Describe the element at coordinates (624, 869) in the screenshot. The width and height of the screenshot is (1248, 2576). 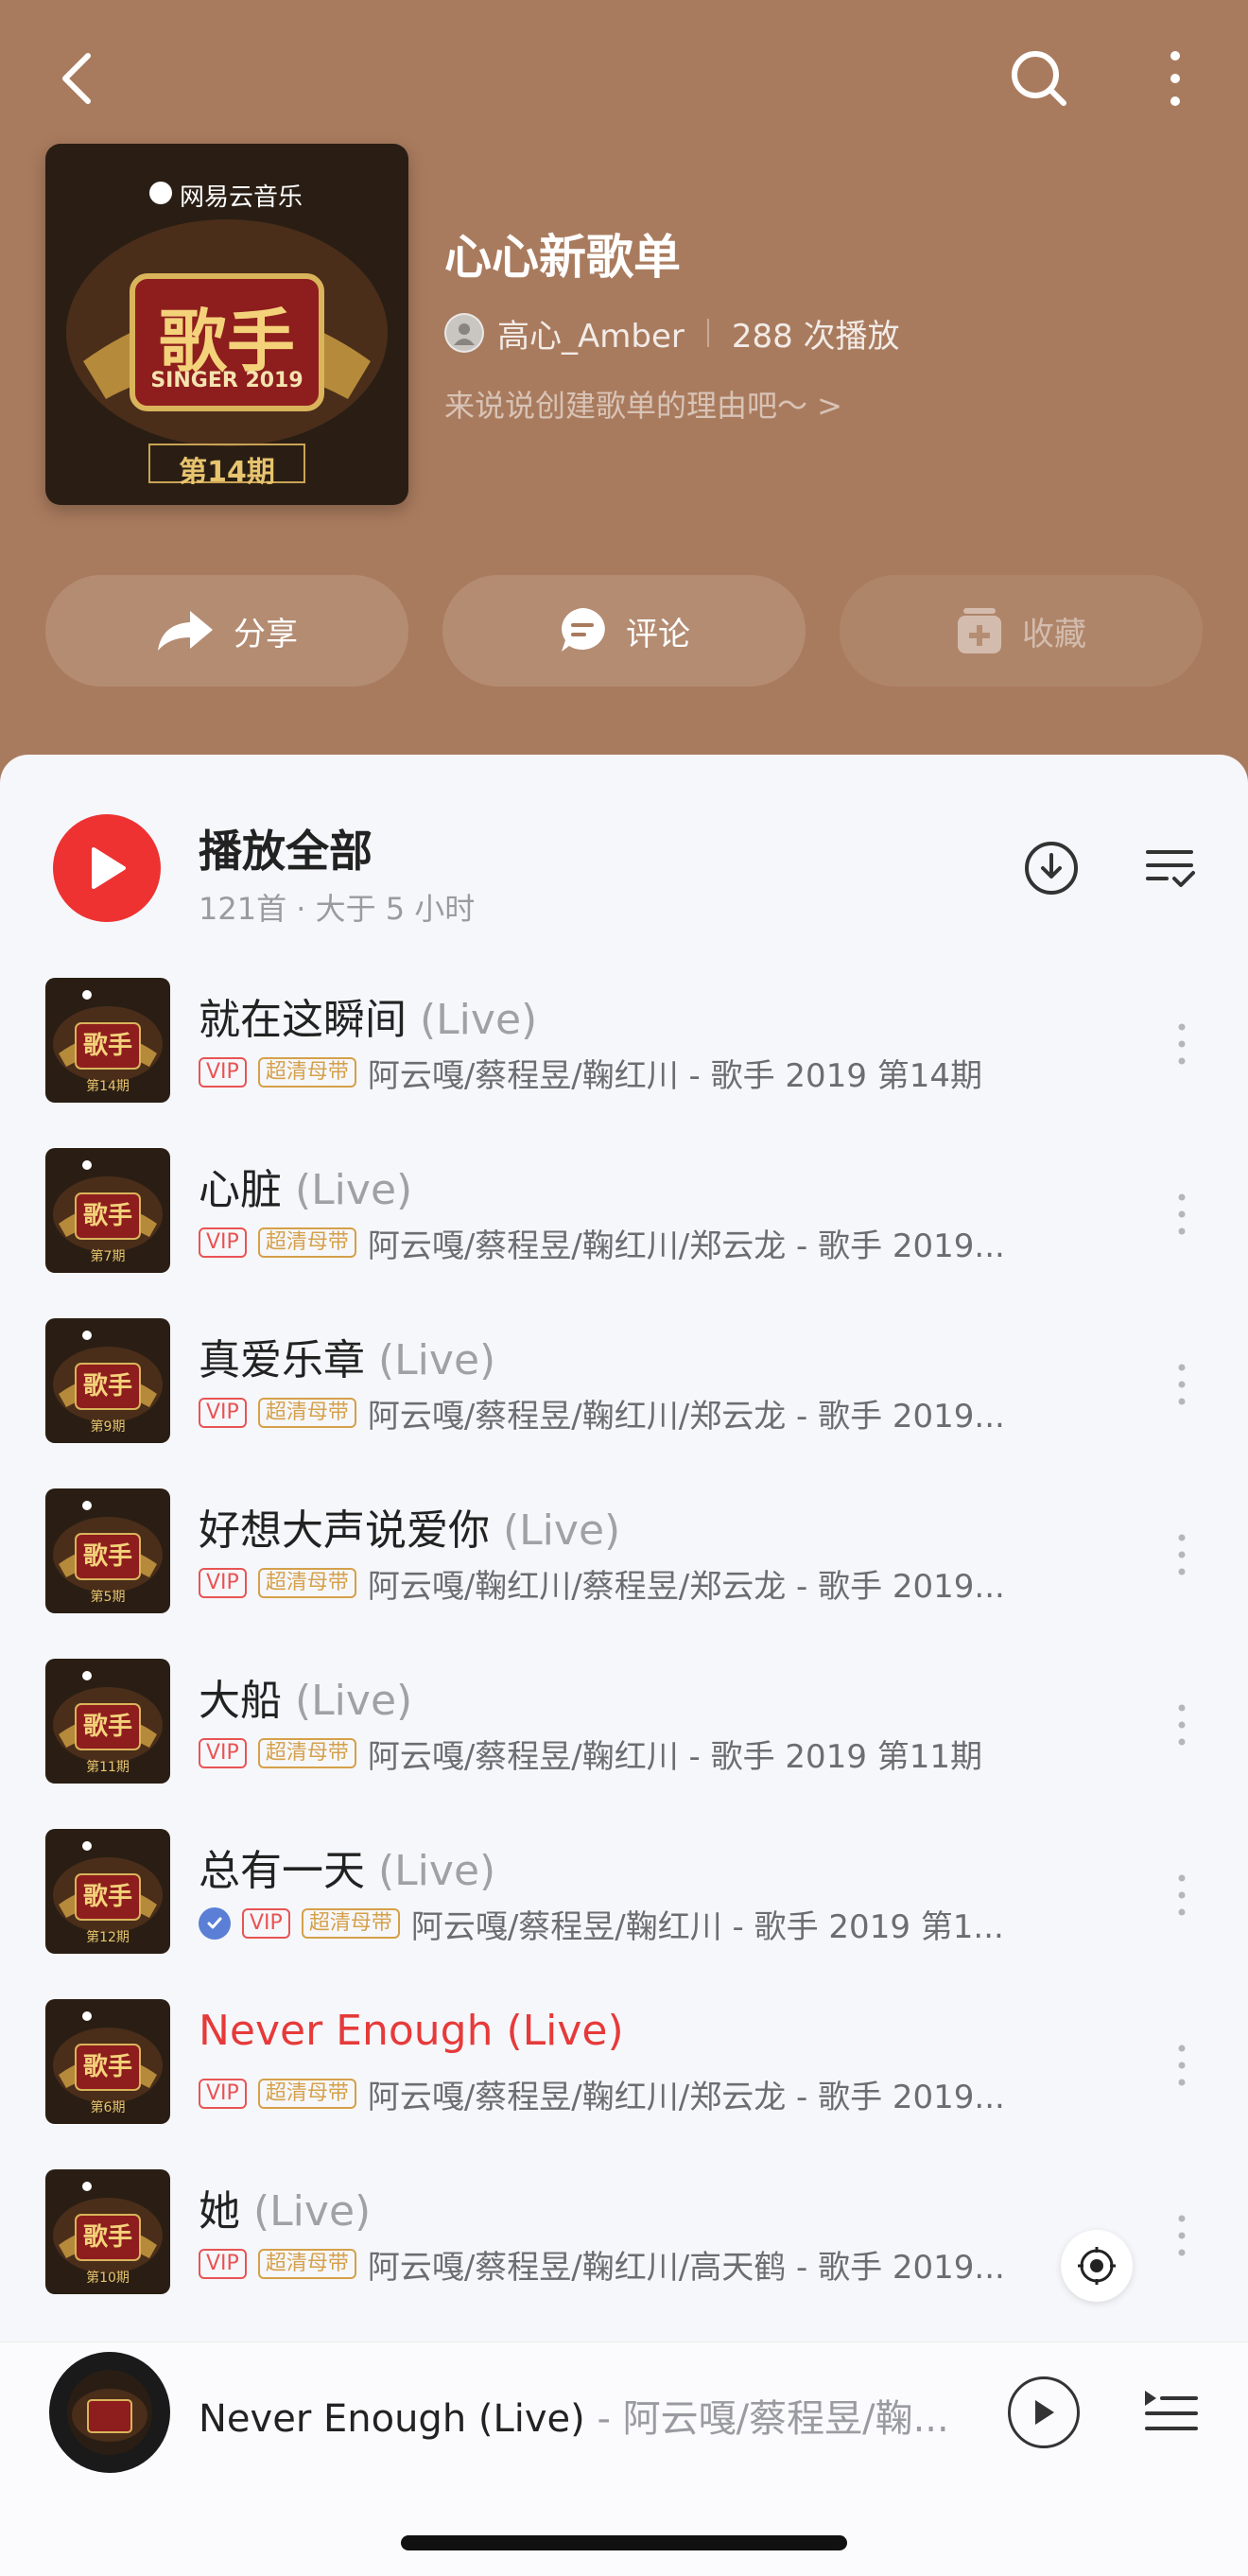
I see `play-all-row: 播放全部 121首 · 大于 5 小时` at that location.